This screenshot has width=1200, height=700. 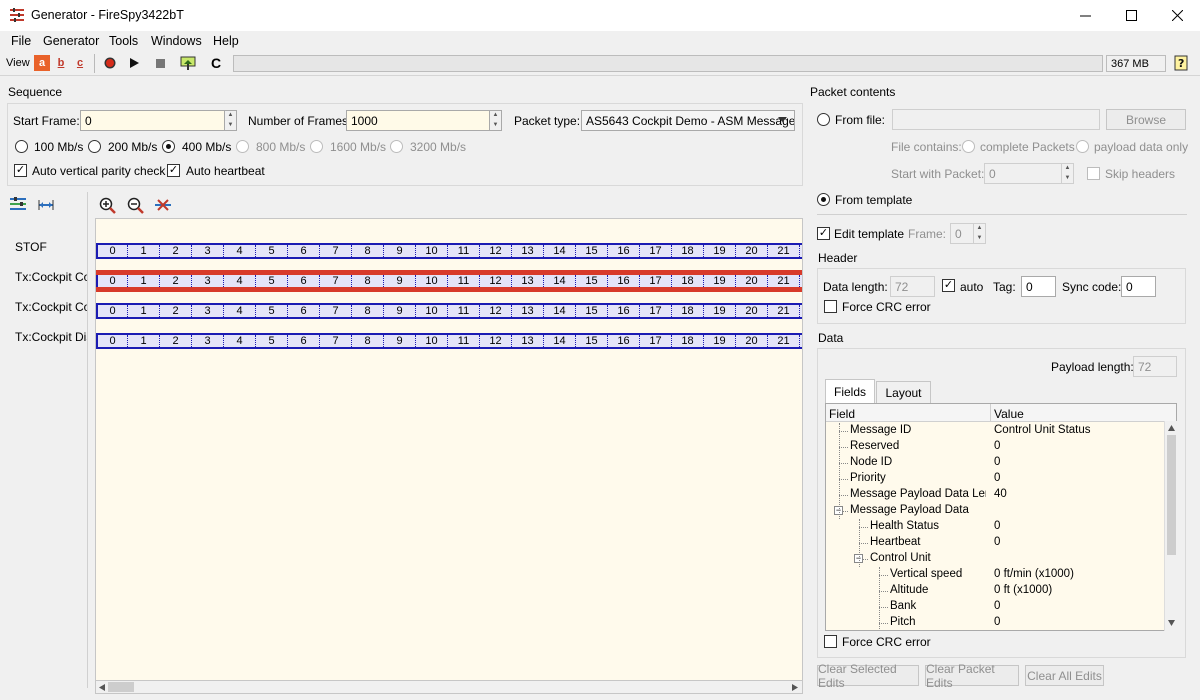 I want to click on field-value: 0 ft (x1000), so click(x=1023, y=590).